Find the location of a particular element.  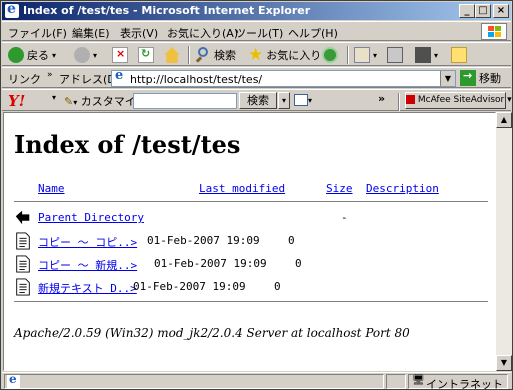

menu-favorites: お気に入り(A) is located at coordinates (202, 33).